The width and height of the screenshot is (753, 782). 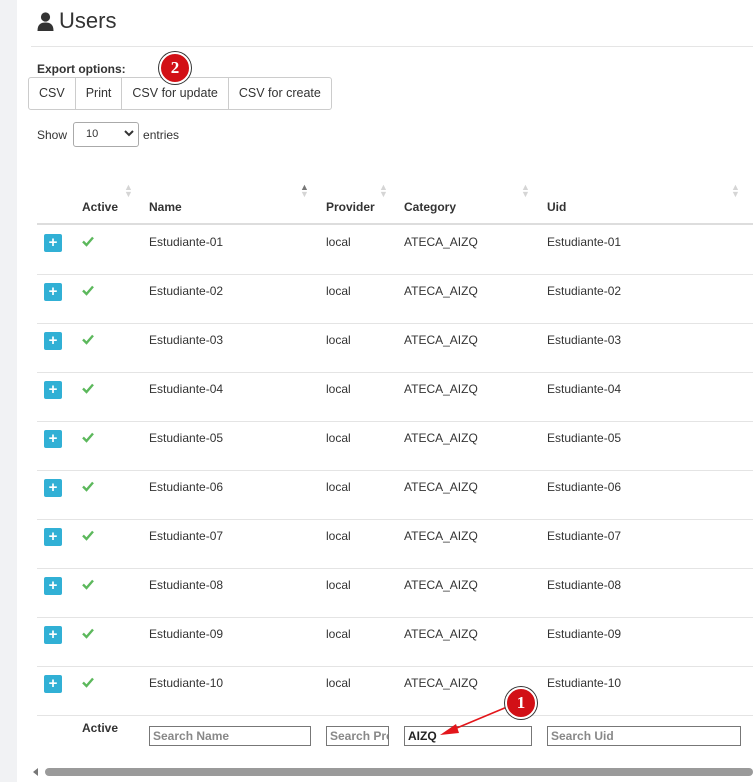 What do you see at coordinates (45, 21) in the screenshot?
I see `user-icon` at bounding box center [45, 21].